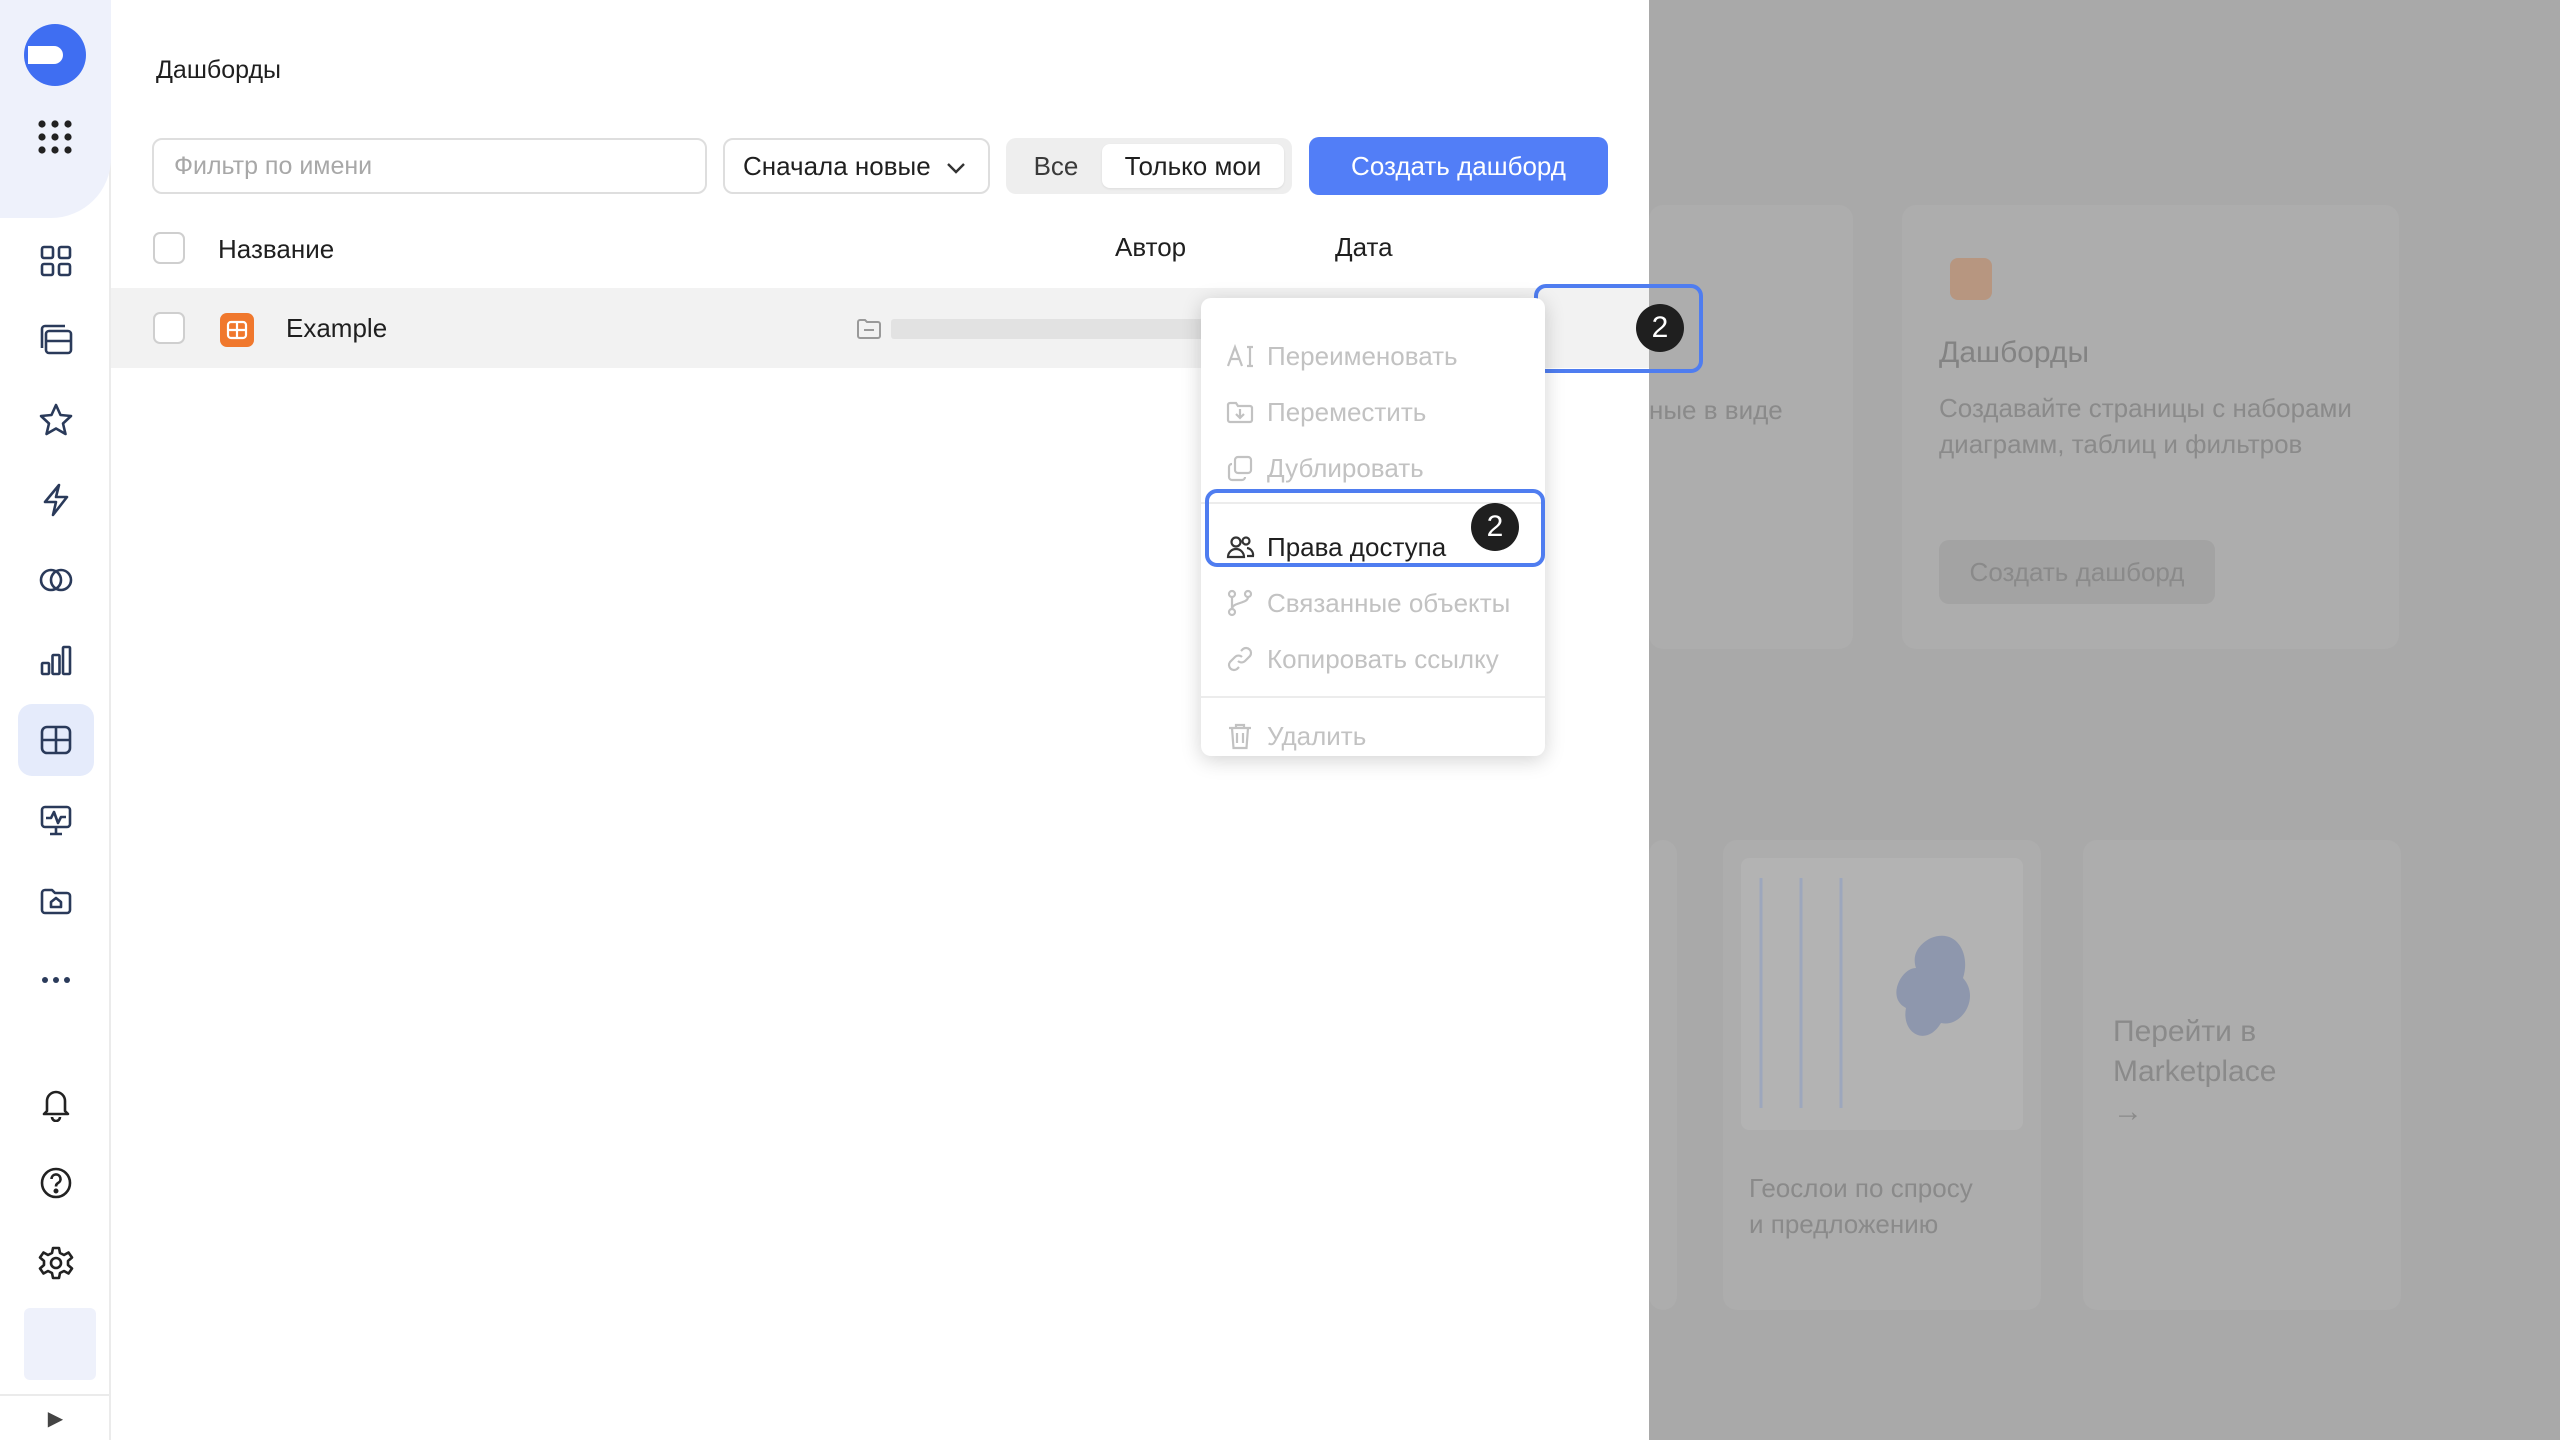  Describe the element at coordinates (1240, 736) in the screenshot. I see `trash-icon` at that location.